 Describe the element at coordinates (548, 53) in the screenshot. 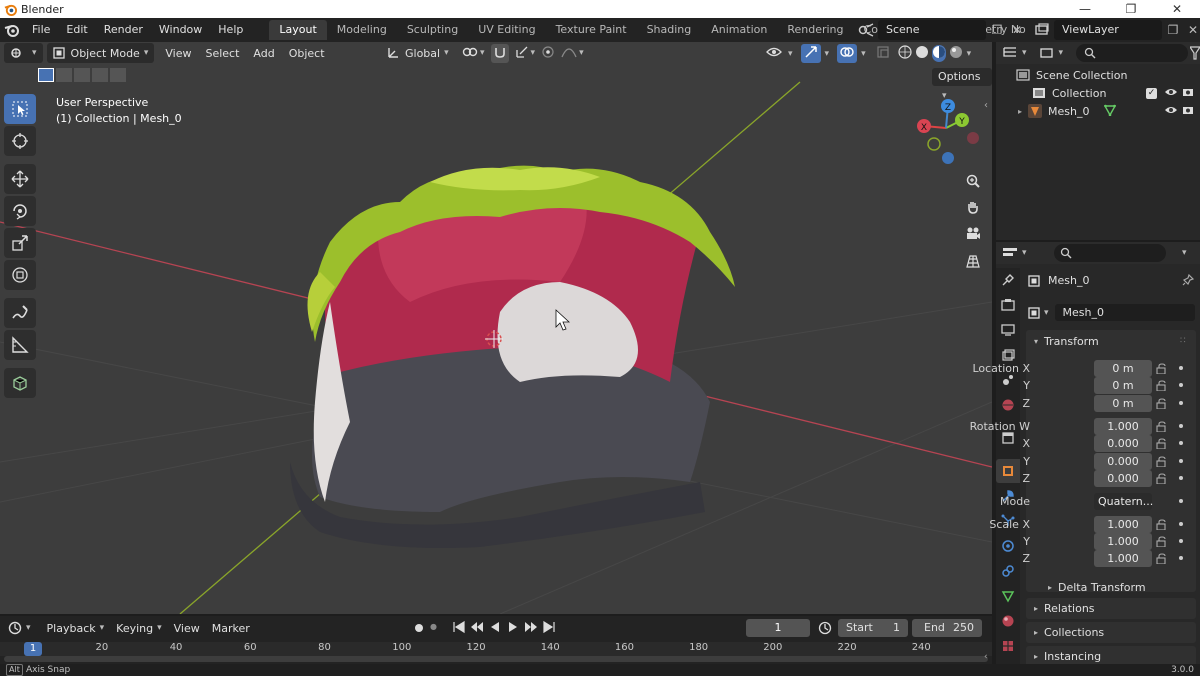

I see `proportional-edit-icon` at that location.